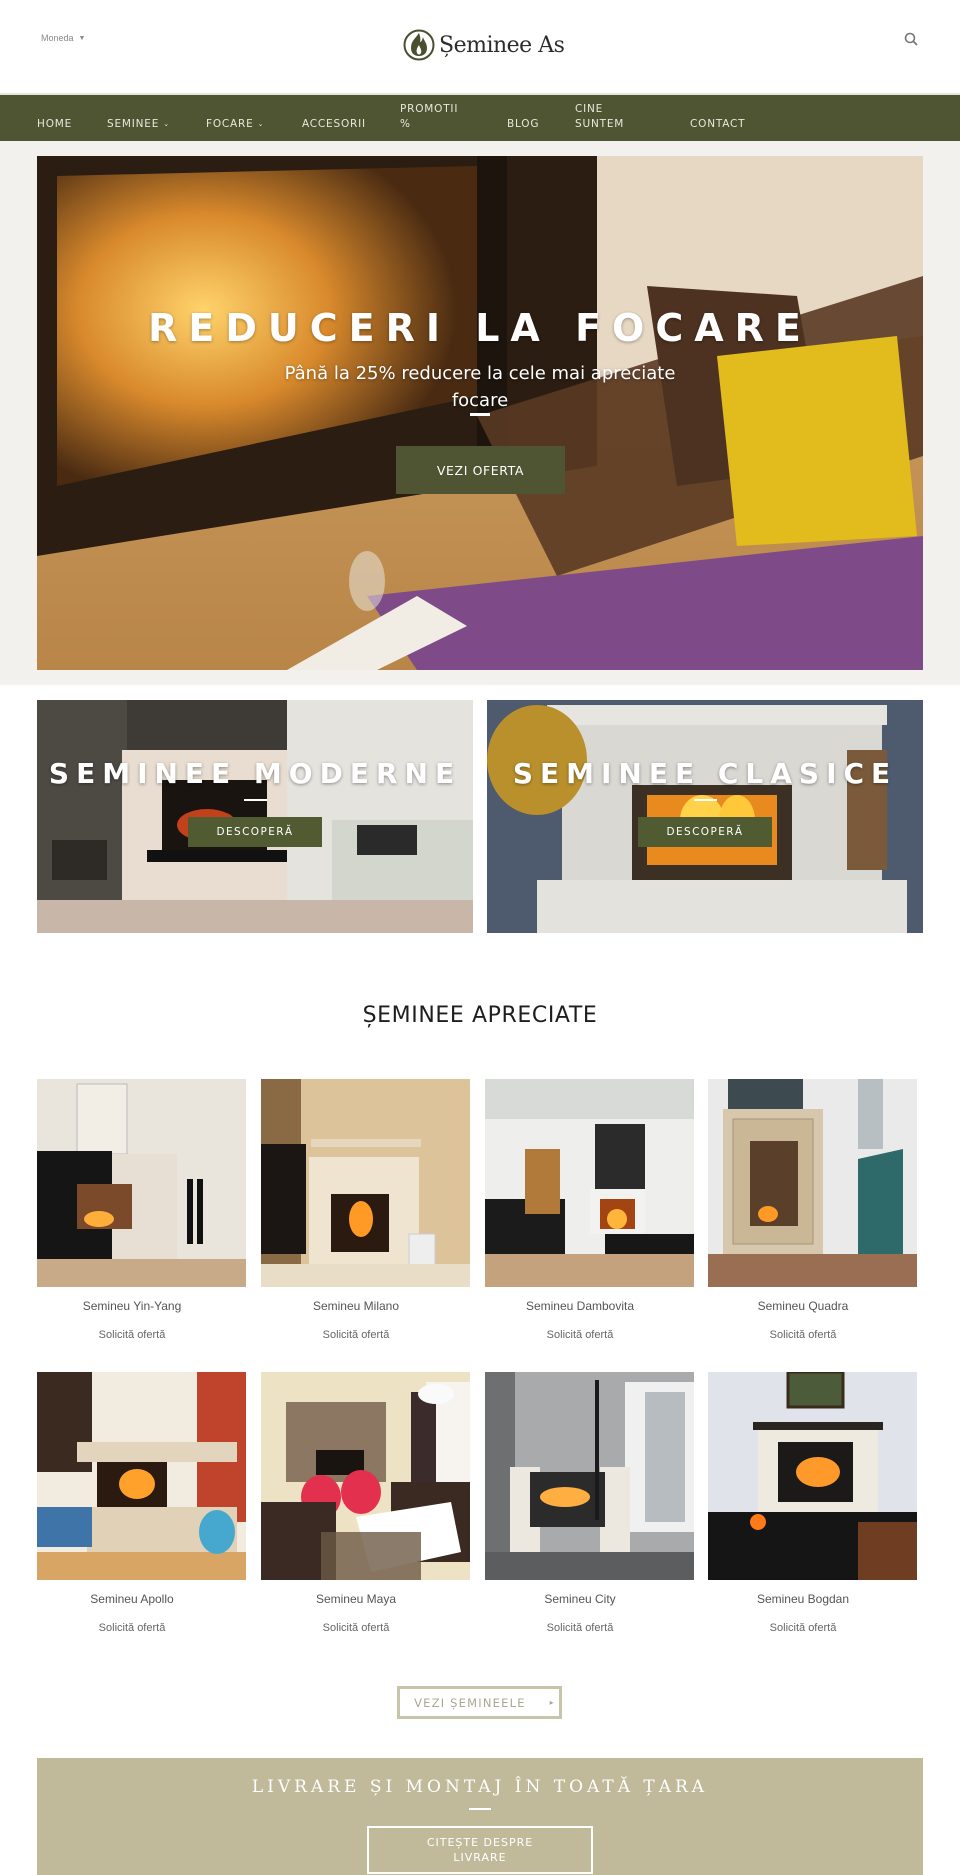 The height and width of the screenshot is (1875, 960). What do you see at coordinates (356, 1599) in the screenshot?
I see `product-name: Semineu Maya` at bounding box center [356, 1599].